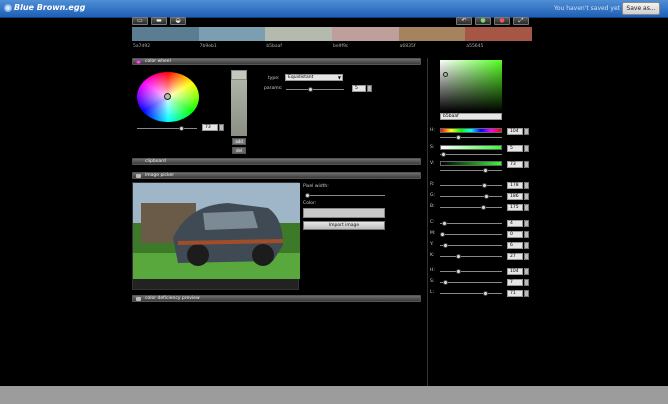 Image resolution: width=668 pixels, height=404 pixels. What do you see at coordinates (526, 164) in the screenshot?
I see `hsv-v-spinner` at bounding box center [526, 164].